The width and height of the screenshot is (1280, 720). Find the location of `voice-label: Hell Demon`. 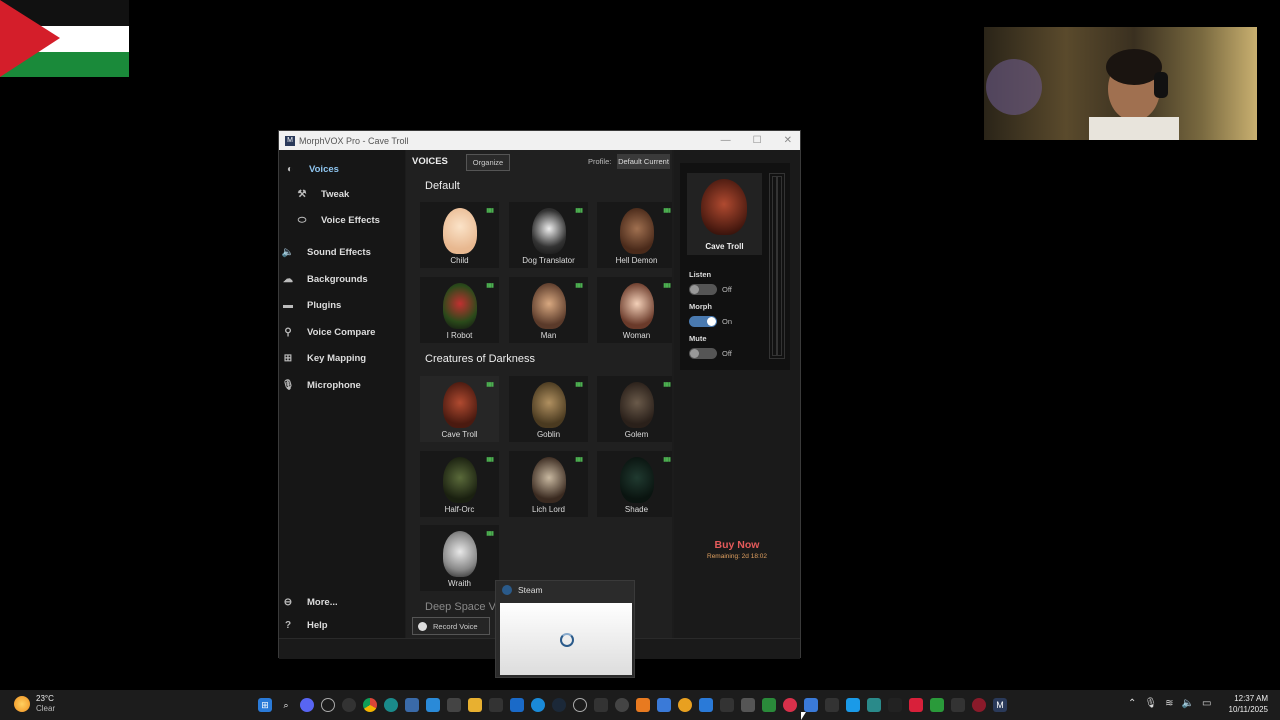

voice-label: Hell Demon is located at coordinates (636, 260).